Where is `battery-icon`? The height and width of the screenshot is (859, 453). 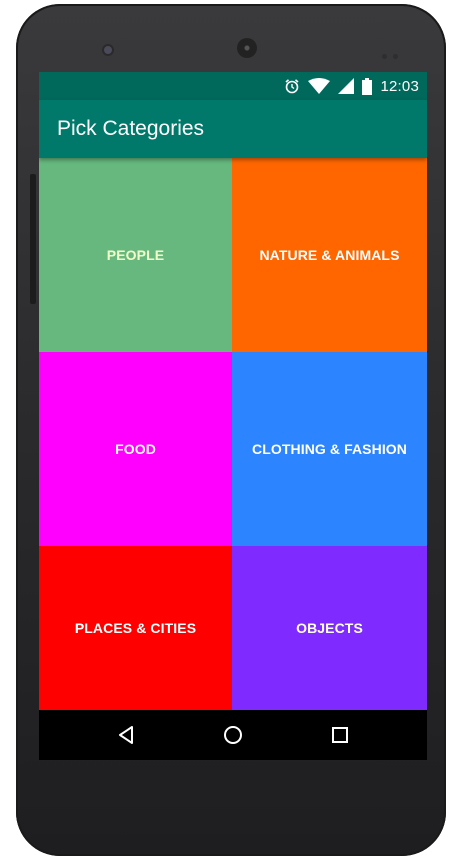 battery-icon is located at coordinates (367, 86).